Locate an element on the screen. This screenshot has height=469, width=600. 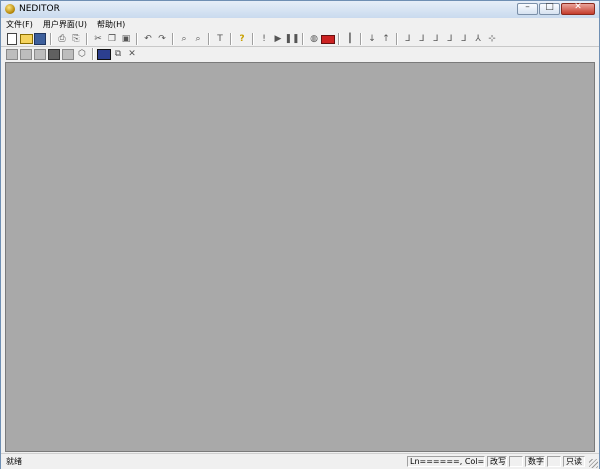
branch-7-icon: ⊹ is located at coordinates (492, 39).